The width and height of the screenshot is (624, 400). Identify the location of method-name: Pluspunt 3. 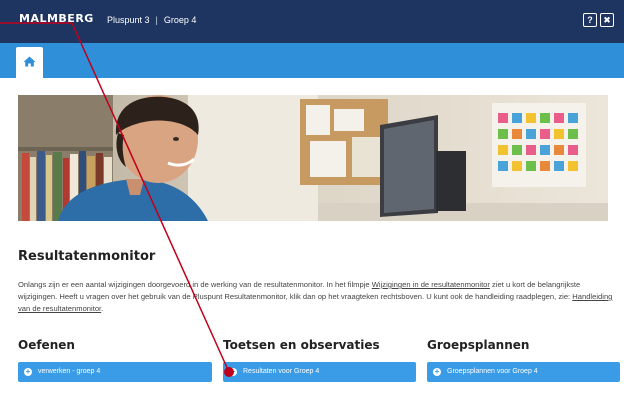
(128, 20).